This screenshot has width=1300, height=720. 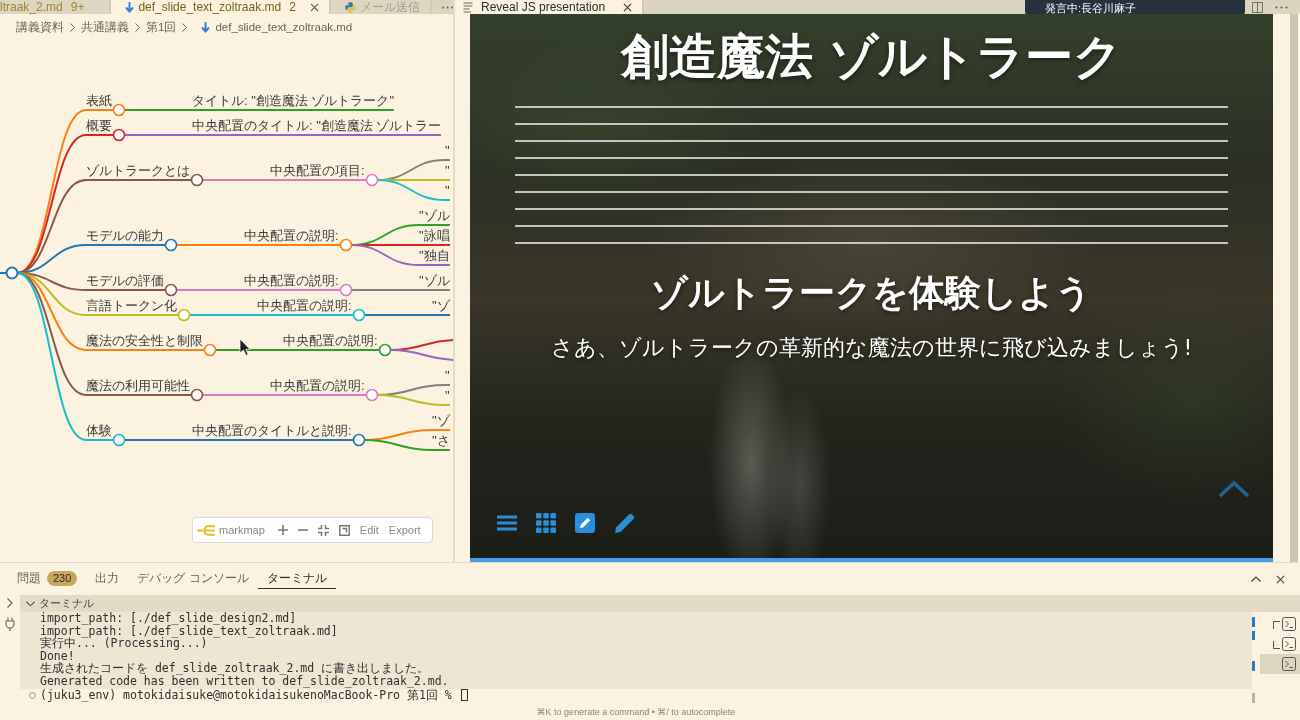 What do you see at coordinates (99, 125) in the screenshot?
I see `node-label: 概要` at bounding box center [99, 125].